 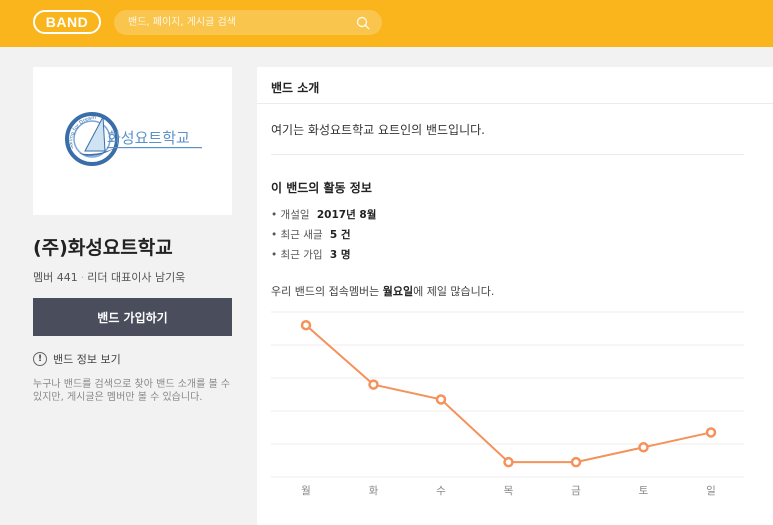 I want to click on band-meta: 멤버 441 · 리더 대표이사 남기욱, so click(x=109, y=277).